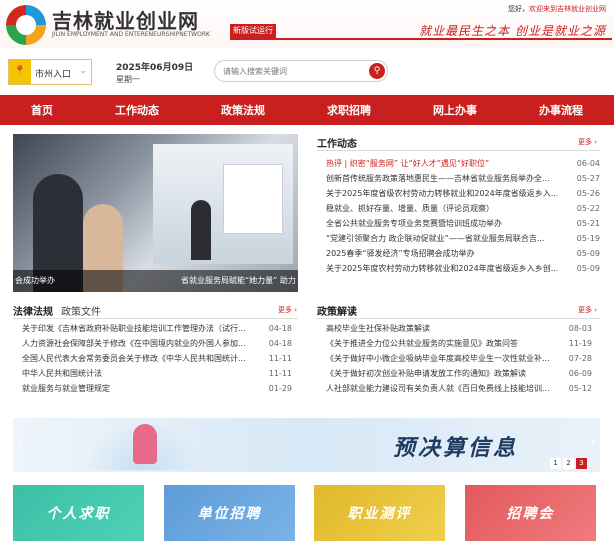 This screenshot has width=614, height=548. What do you see at coordinates (581, 463) in the screenshot?
I see `banner-page-3-active: 3` at bounding box center [581, 463].